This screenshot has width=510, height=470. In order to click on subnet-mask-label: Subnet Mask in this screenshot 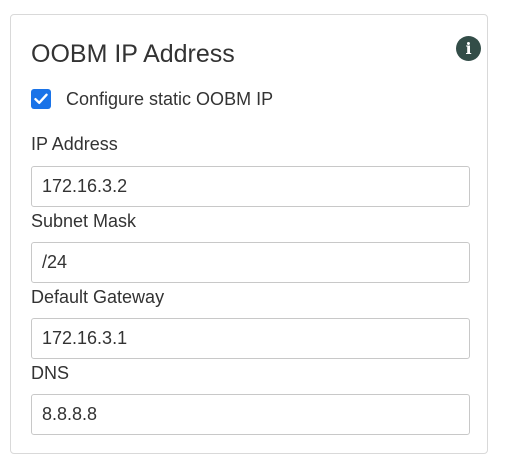, I will do `click(84, 221)`.